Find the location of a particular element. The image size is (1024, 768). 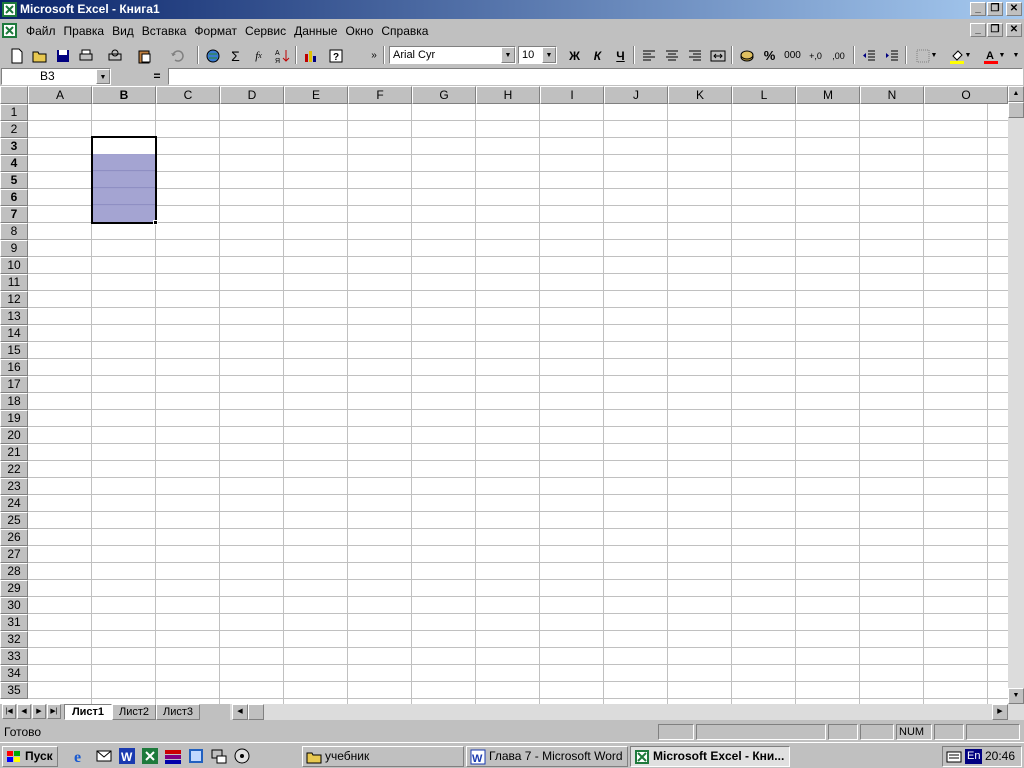

row-header: 31 is located at coordinates (14, 622).